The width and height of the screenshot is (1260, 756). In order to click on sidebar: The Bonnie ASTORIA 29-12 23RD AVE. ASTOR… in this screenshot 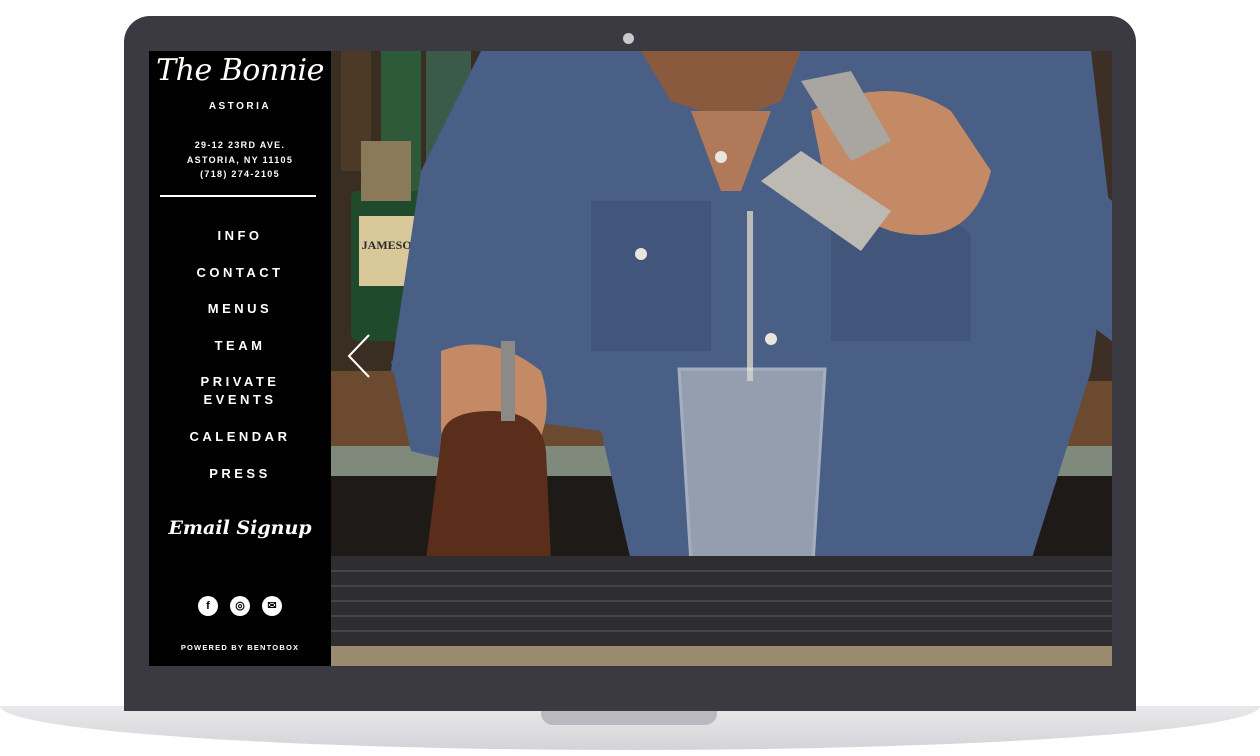, I will do `click(240, 358)`.